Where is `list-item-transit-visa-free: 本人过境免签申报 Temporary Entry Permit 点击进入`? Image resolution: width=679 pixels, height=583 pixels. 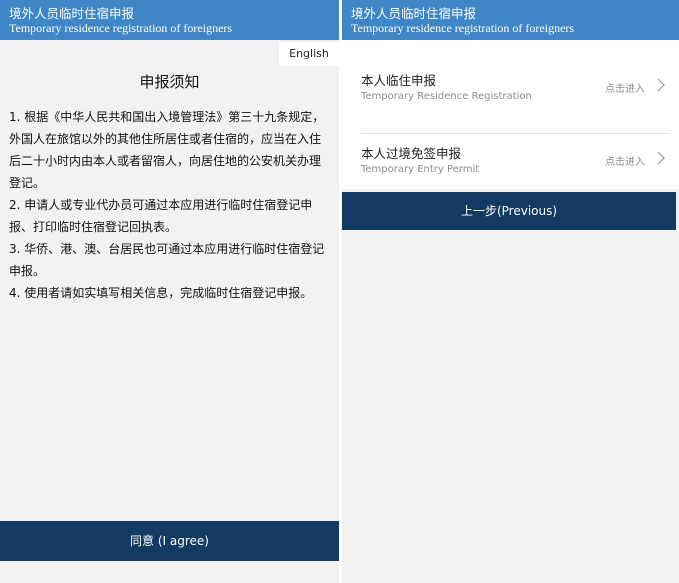
list-item-transit-visa-free: 本人过境免签申报 Temporary Entry Permit 点击进入 is located at coordinates (510, 161).